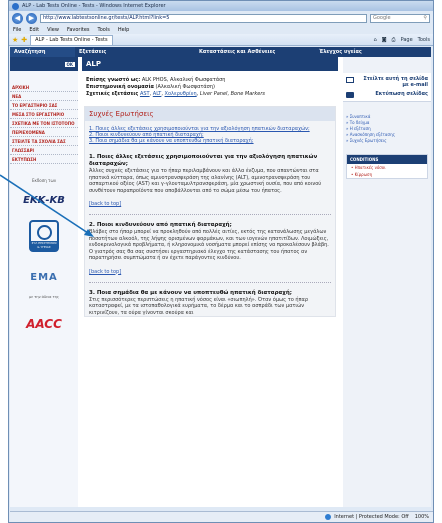  I want to click on left-nav-feedback: ΣΤΕΙΛΤΕ ΤΑ ΣΧΟΛΙΑ ΣΑΣ, so click(44, 141).